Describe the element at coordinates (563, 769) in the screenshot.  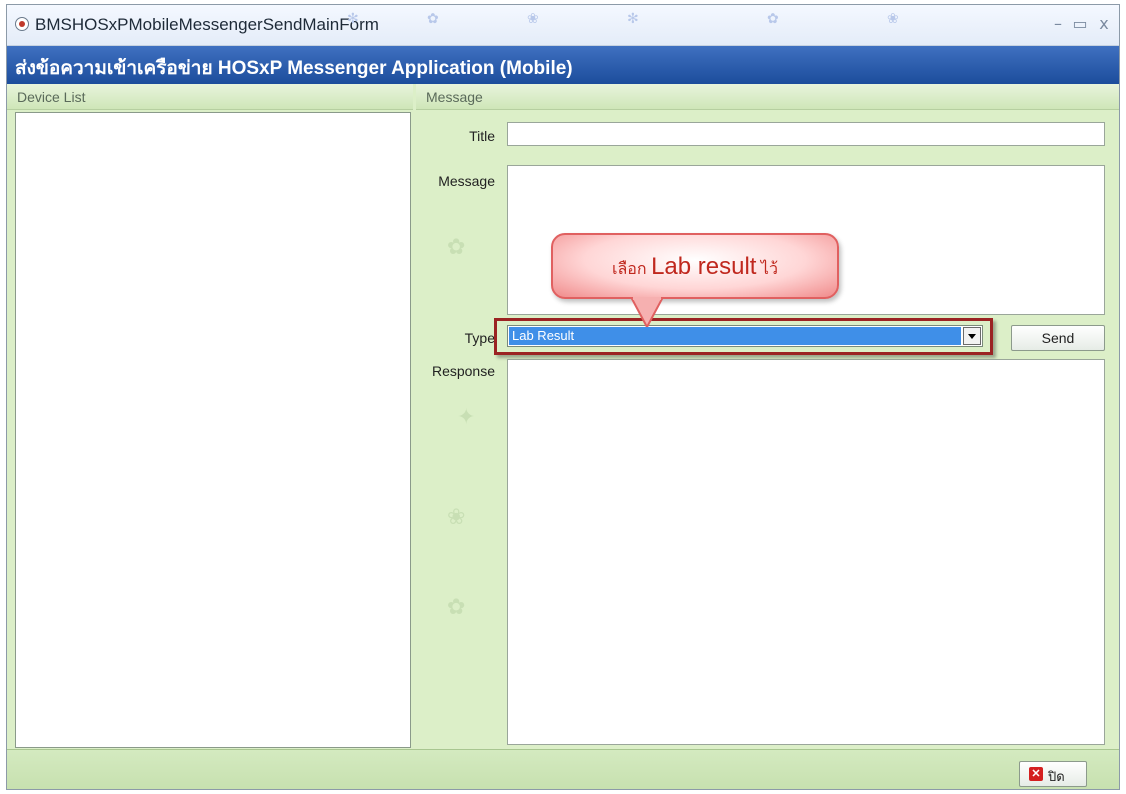
I see `bottom-bar` at that location.